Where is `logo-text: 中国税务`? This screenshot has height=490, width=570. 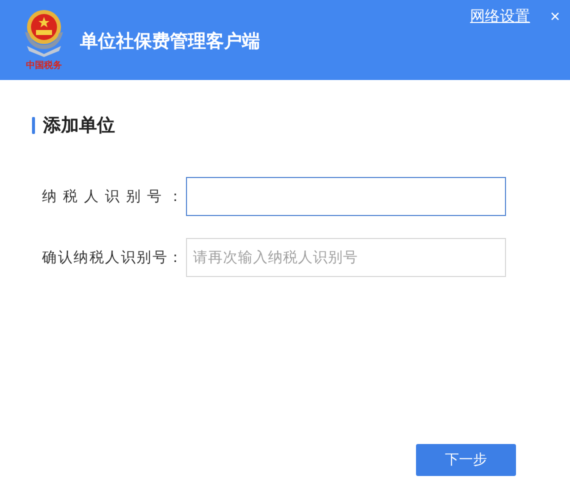 logo-text: 中国税务 is located at coordinates (44, 65).